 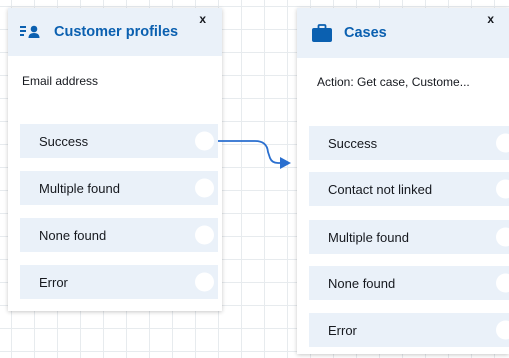 I want to click on connector-arrowhead, so click(x=285, y=163).